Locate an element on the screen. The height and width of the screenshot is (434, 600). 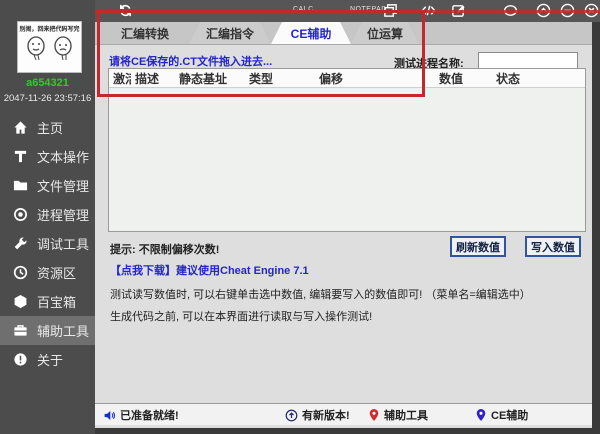
notepad-link: NOTEPAD is located at coordinates (368, 9).